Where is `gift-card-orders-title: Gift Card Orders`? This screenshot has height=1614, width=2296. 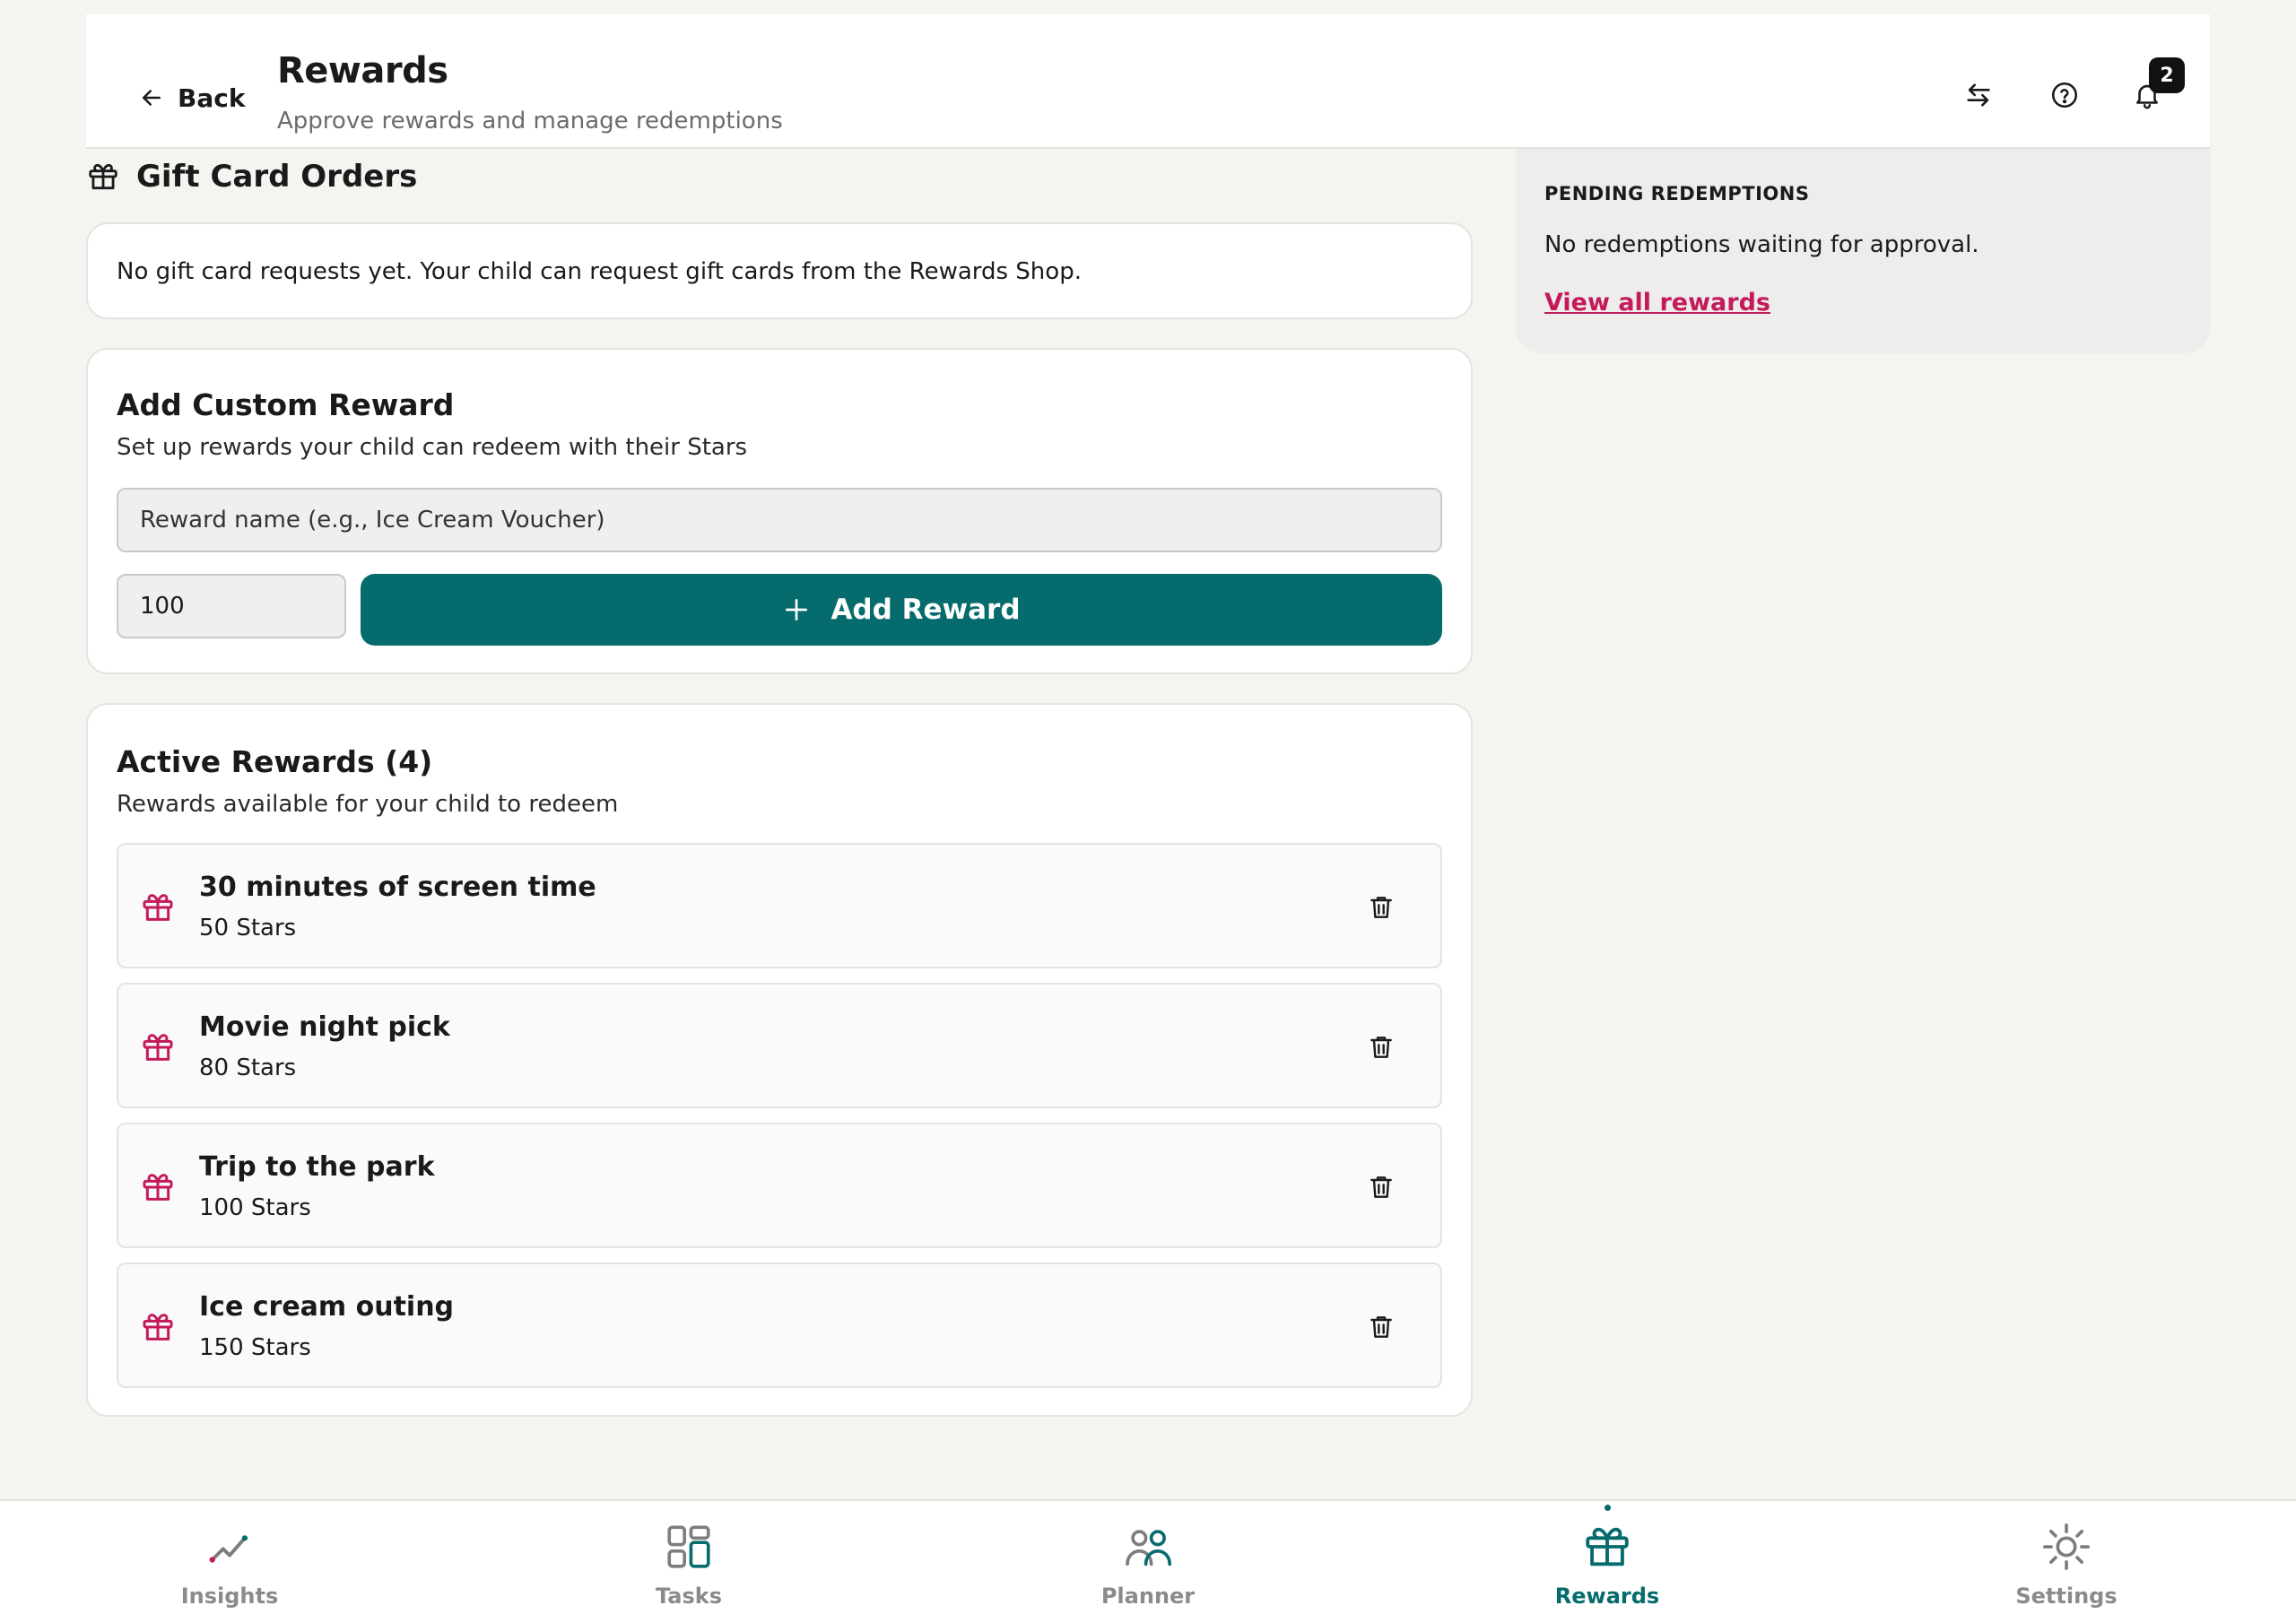 gift-card-orders-title: Gift Card Orders is located at coordinates (277, 177).